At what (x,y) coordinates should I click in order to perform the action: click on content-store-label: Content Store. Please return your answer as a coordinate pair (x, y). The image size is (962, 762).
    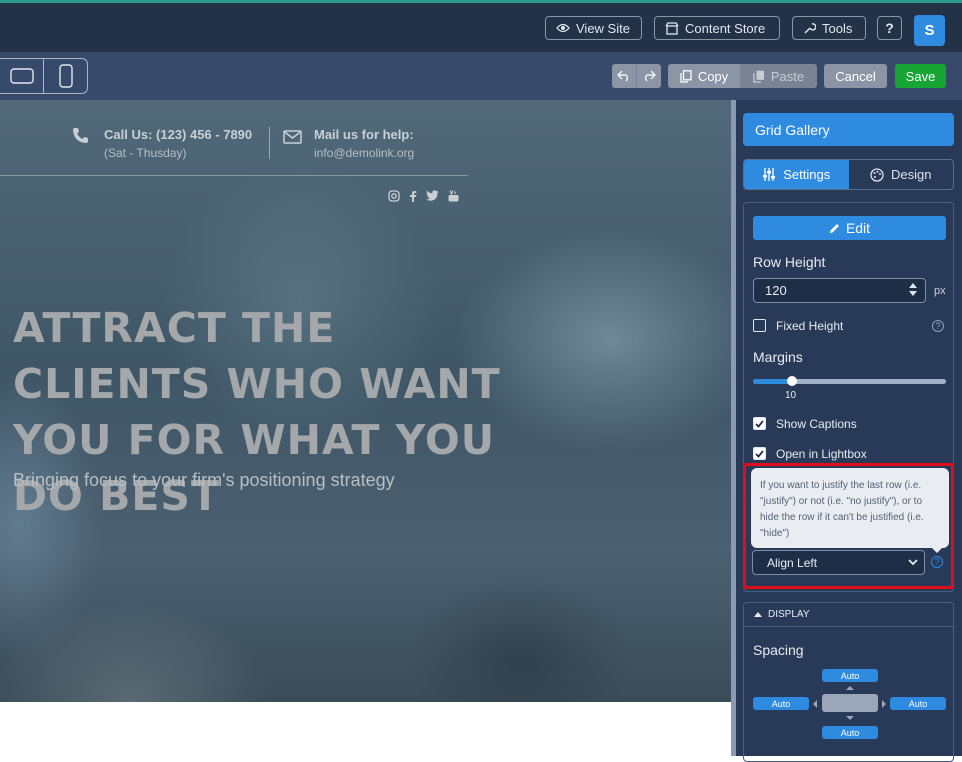
    Looking at the image, I should click on (725, 28).